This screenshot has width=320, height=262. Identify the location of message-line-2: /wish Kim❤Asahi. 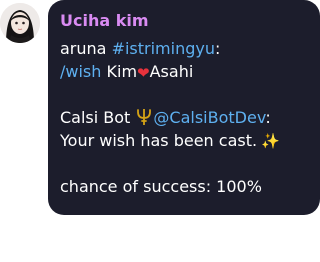
(184, 71).